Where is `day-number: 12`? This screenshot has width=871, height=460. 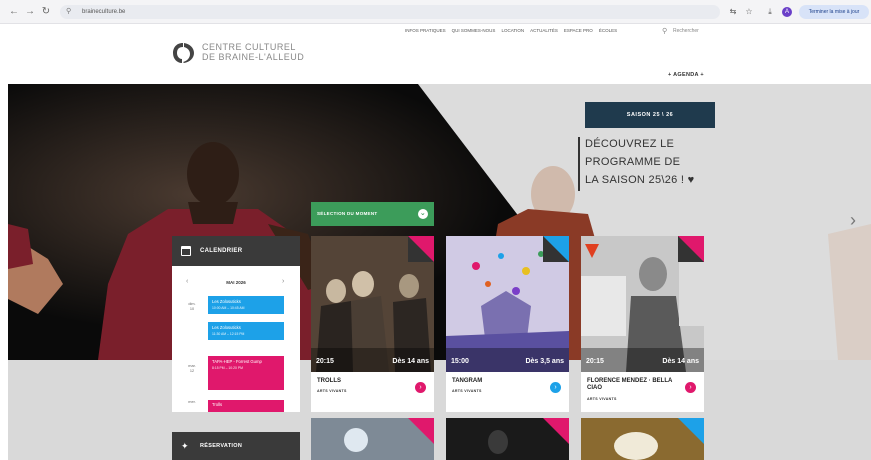 day-number: 12 is located at coordinates (192, 371).